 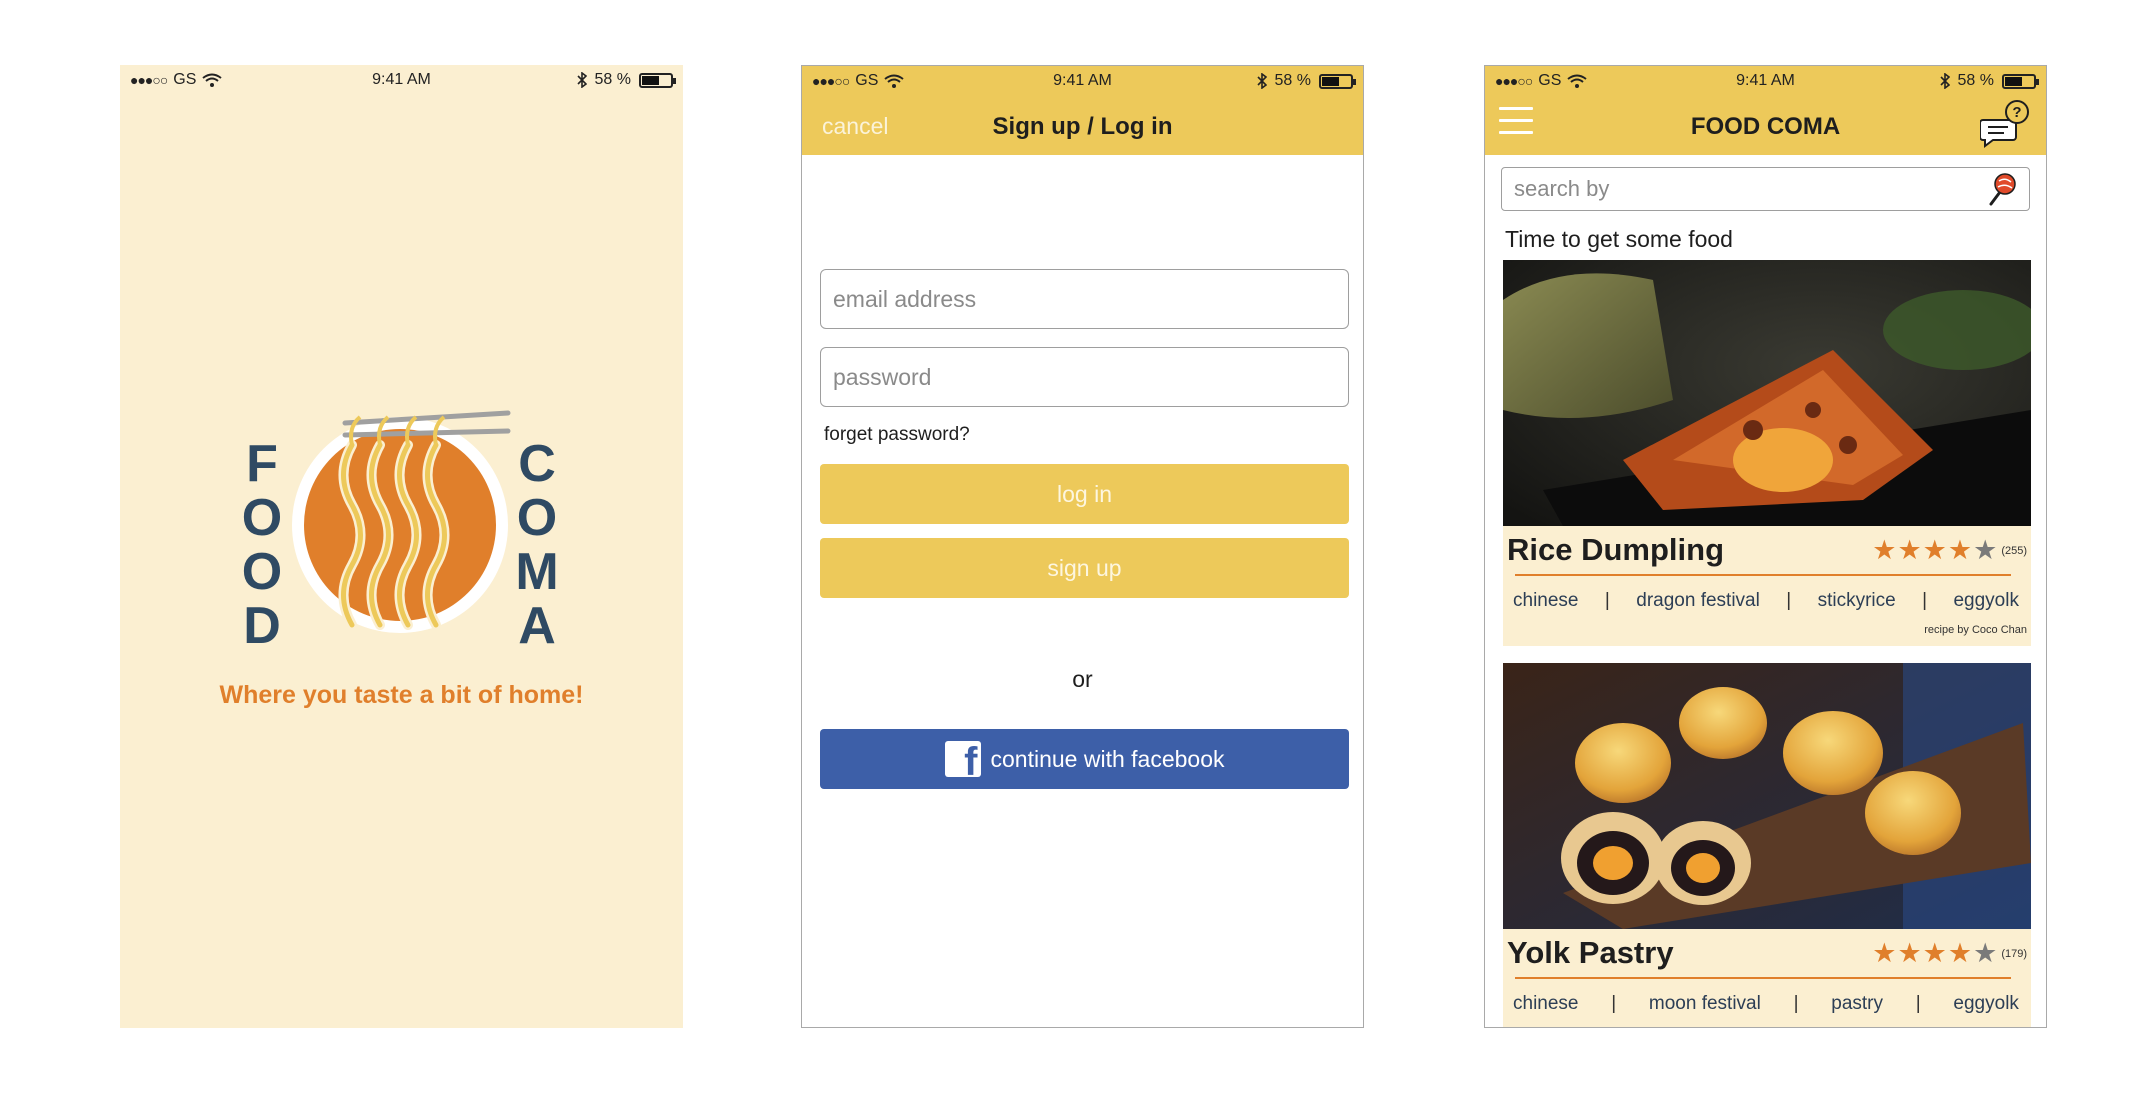 I want to click on help-chat-icon: ?, so click(x=2005, y=123).